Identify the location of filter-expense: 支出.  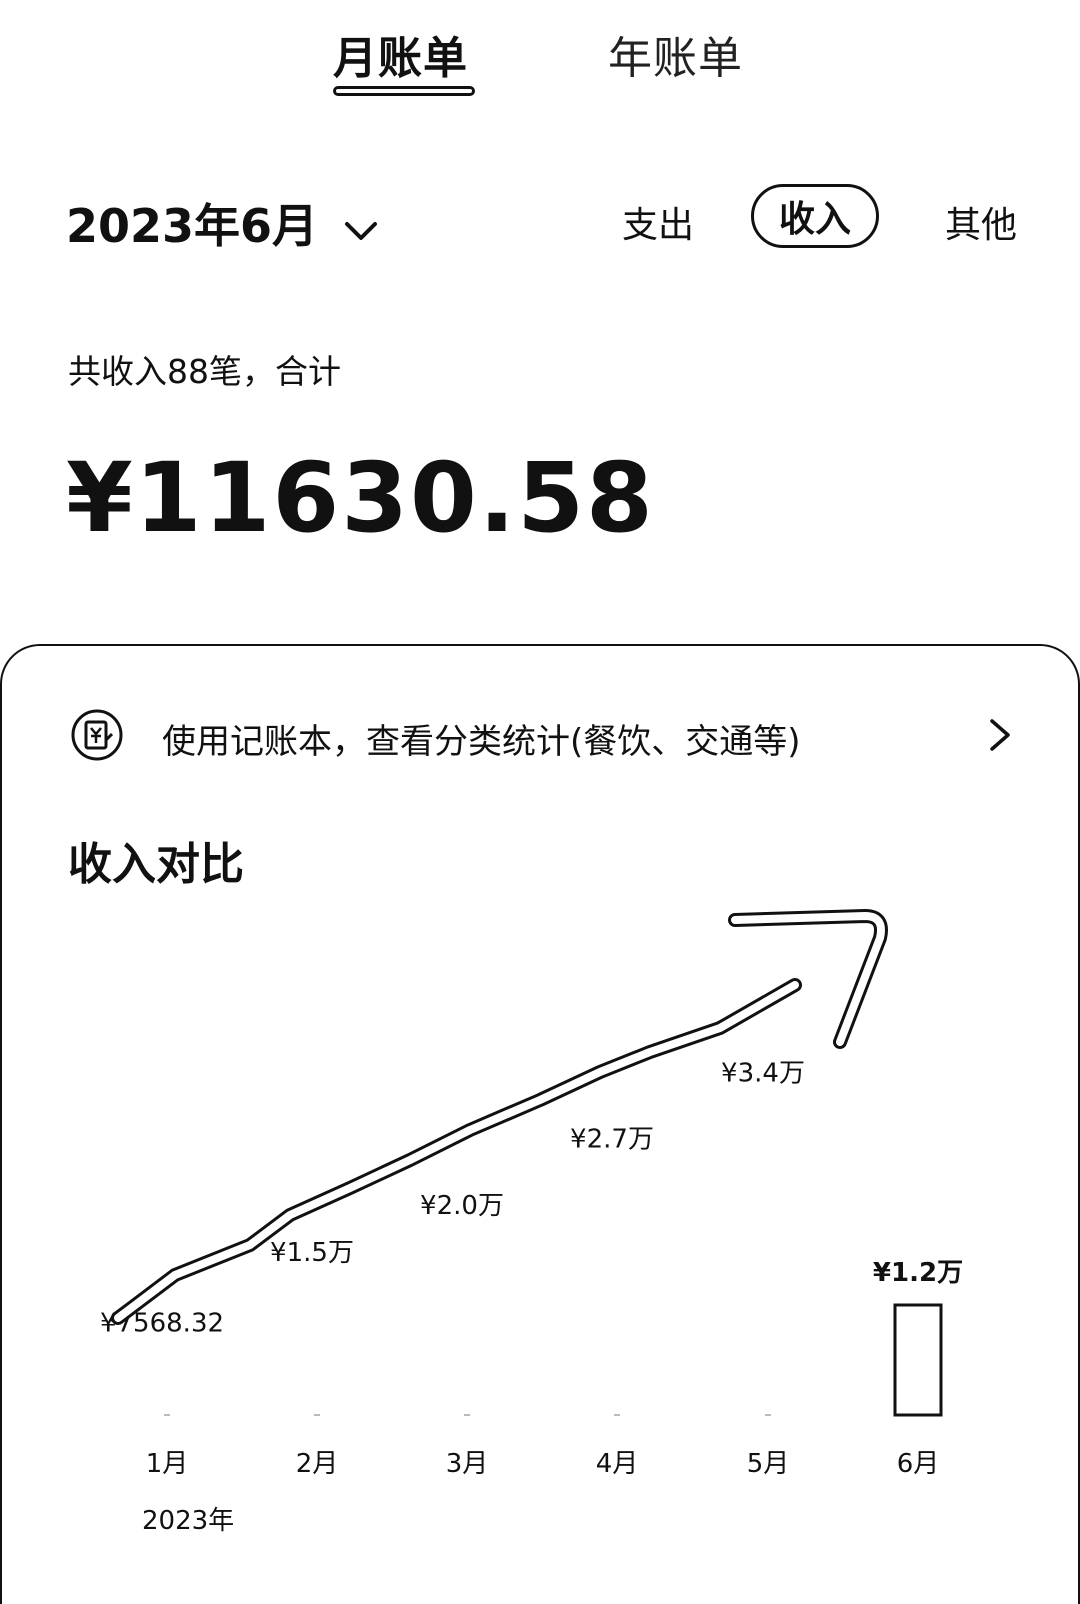
(658, 222).